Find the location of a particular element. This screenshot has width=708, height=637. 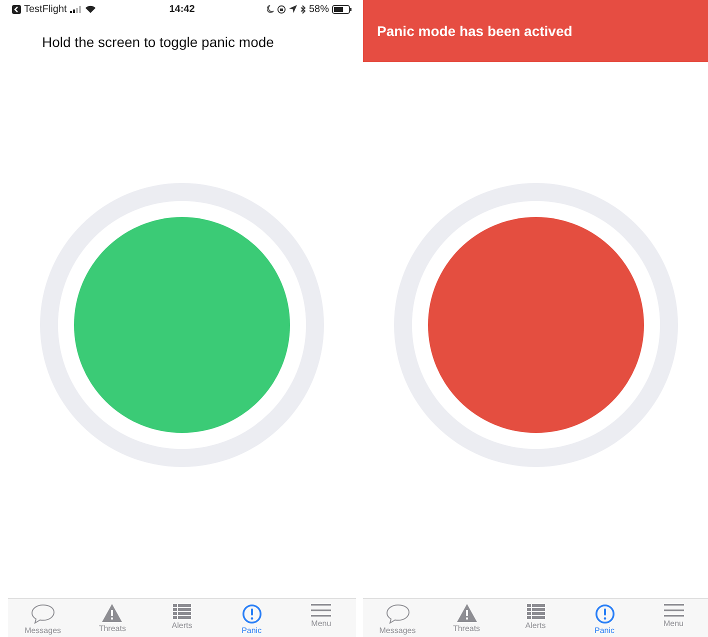

moon-icon is located at coordinates (270, 9).